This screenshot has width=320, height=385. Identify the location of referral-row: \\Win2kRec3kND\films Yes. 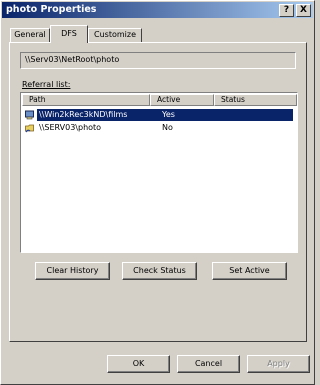
(159, 115).